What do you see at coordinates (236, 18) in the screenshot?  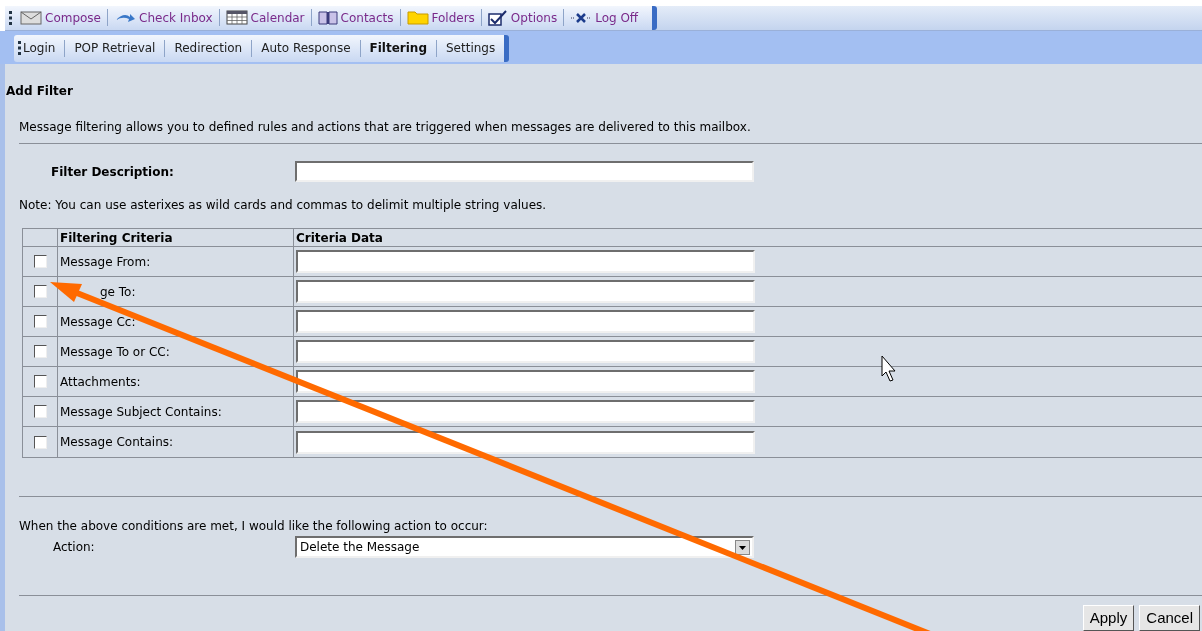 I see `calendar-icon` at bounding box center [236, 18].